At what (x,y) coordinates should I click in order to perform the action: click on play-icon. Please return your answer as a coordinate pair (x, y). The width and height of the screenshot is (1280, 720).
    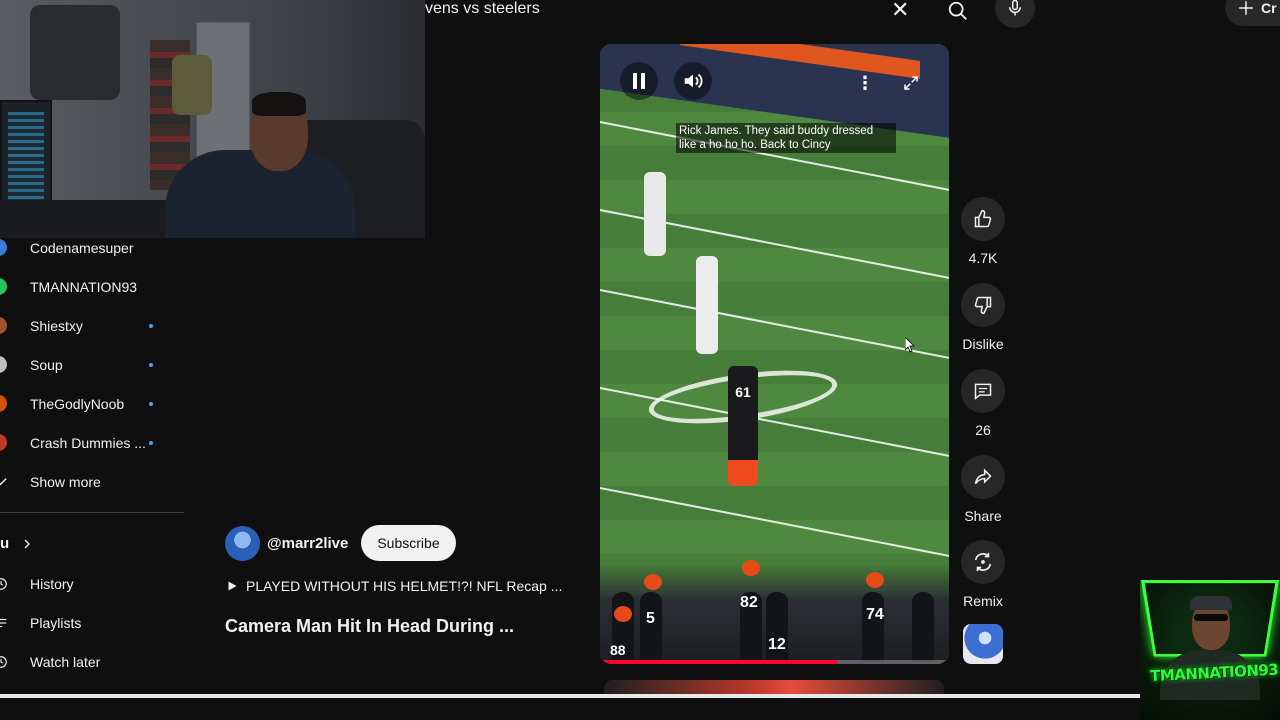
    Looking at the image, I should click on (232, 586).